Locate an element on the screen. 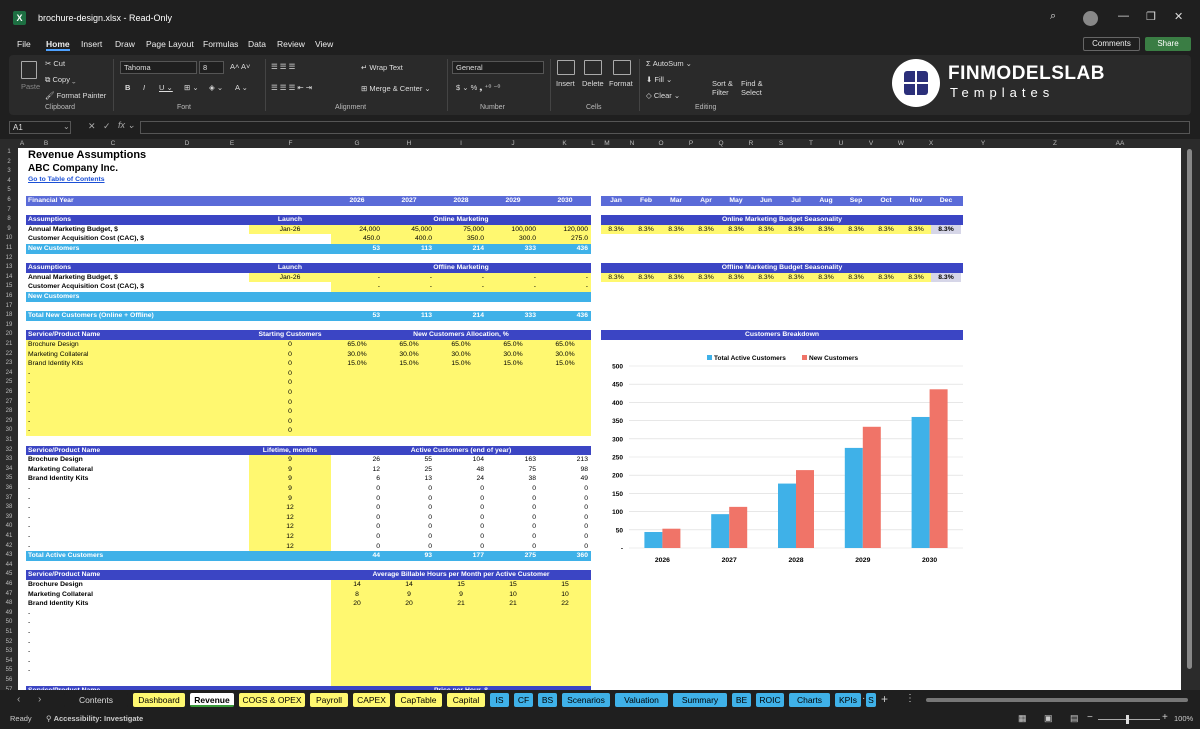 This screenshot has width=1200, height=729. lifetime-cell: 12 is located at coordinates (290, 527).